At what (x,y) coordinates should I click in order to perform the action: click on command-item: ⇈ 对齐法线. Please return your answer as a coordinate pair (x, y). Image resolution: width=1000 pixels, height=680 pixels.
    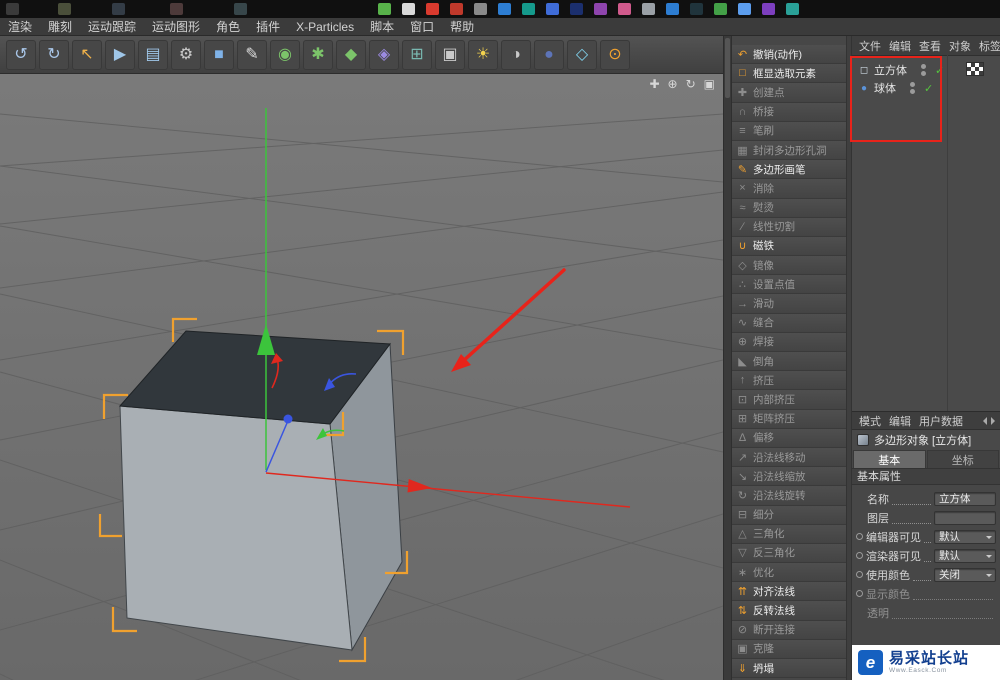
    Looking at the image, I should click on (789, 592).